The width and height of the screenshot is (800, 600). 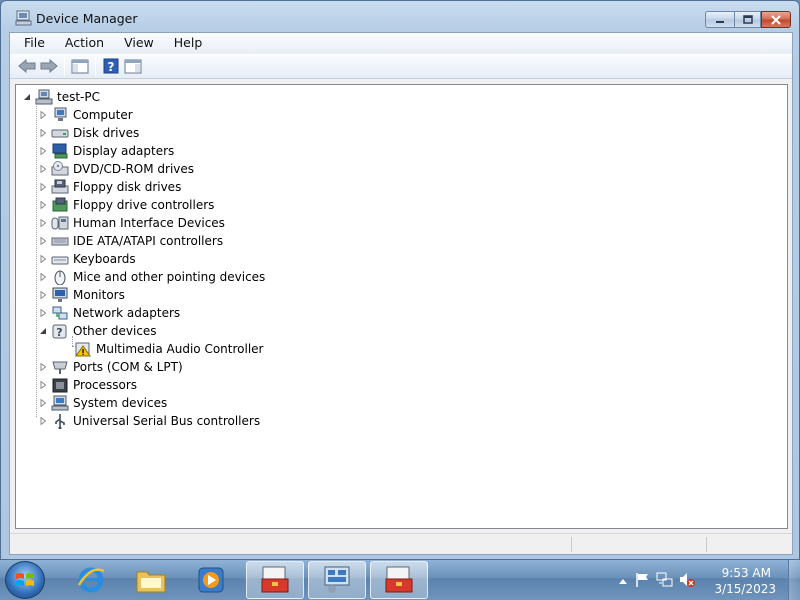 I want to click on tree-node-label: Other devices, so click(x=115, y=331).